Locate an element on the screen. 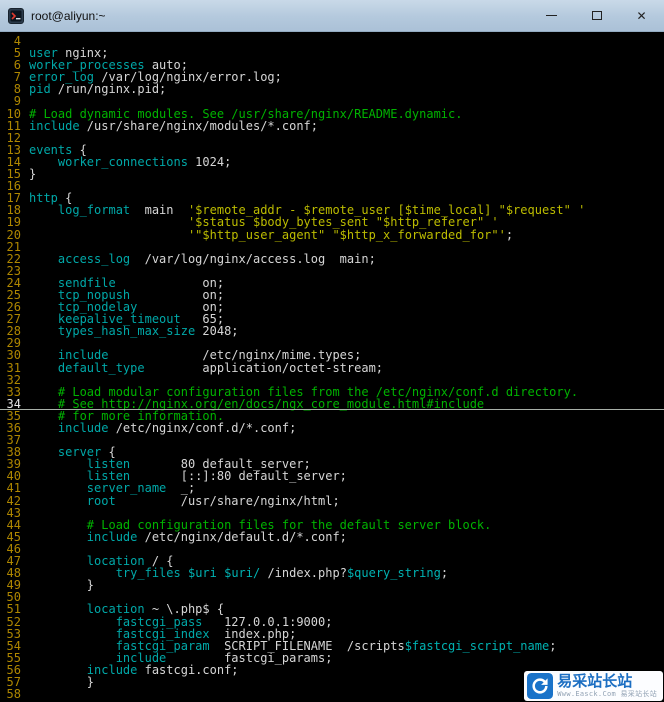  line-number: 43 is located at coordinates (13, 512).